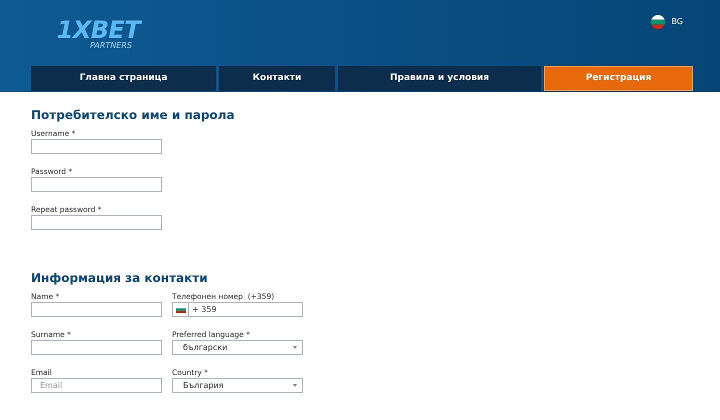 Image resolution: width=720 pixels, height=420 pixels. What do you see at coordinates (123, 78) in the screenshot?
I see `nav-tab: Главна страница` at bounding box center [123, 78].